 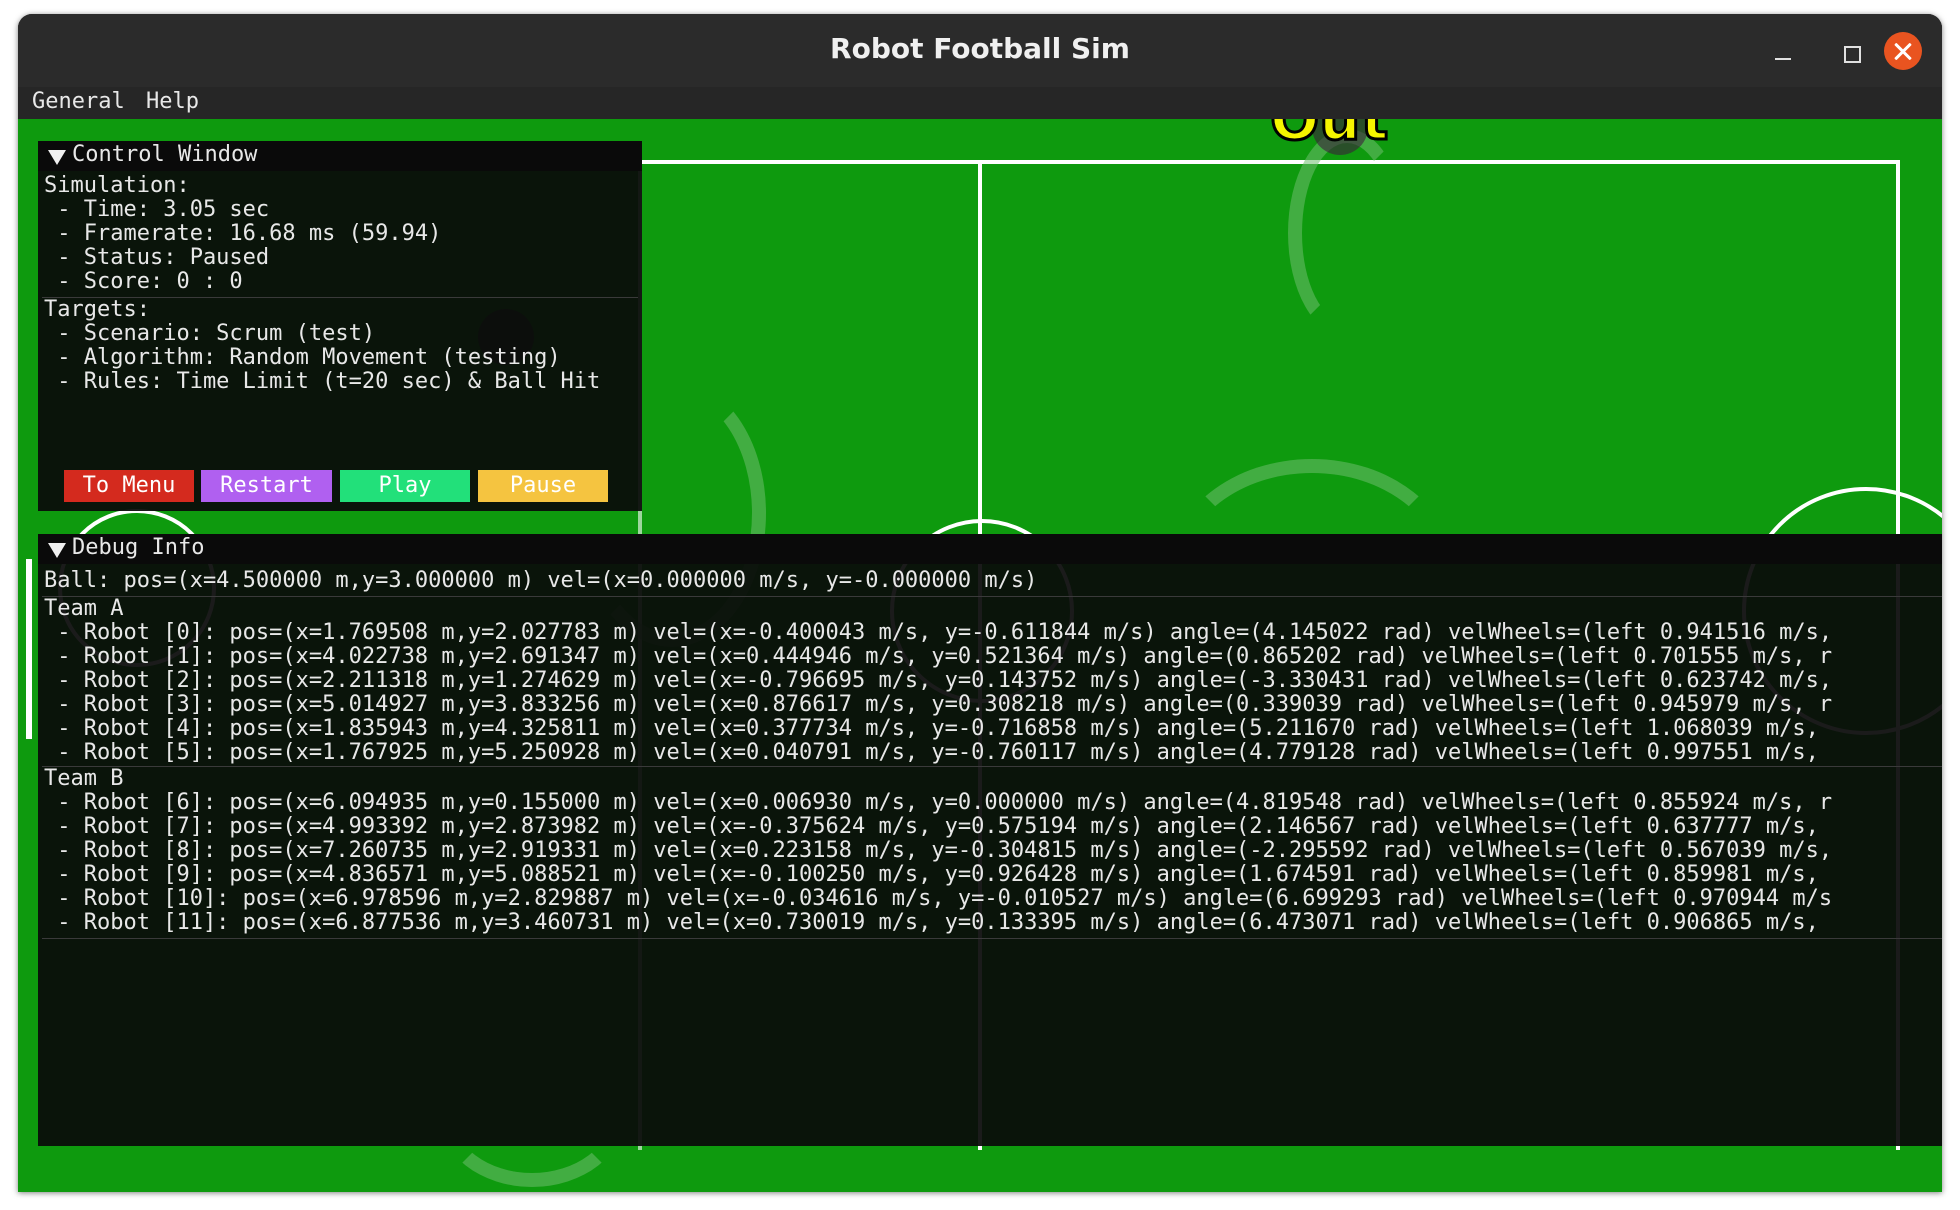 What do you see at coordinates (84, 778) in the screenshot?
I see `team-b-label: Team B` at bounding box center [84, 778].